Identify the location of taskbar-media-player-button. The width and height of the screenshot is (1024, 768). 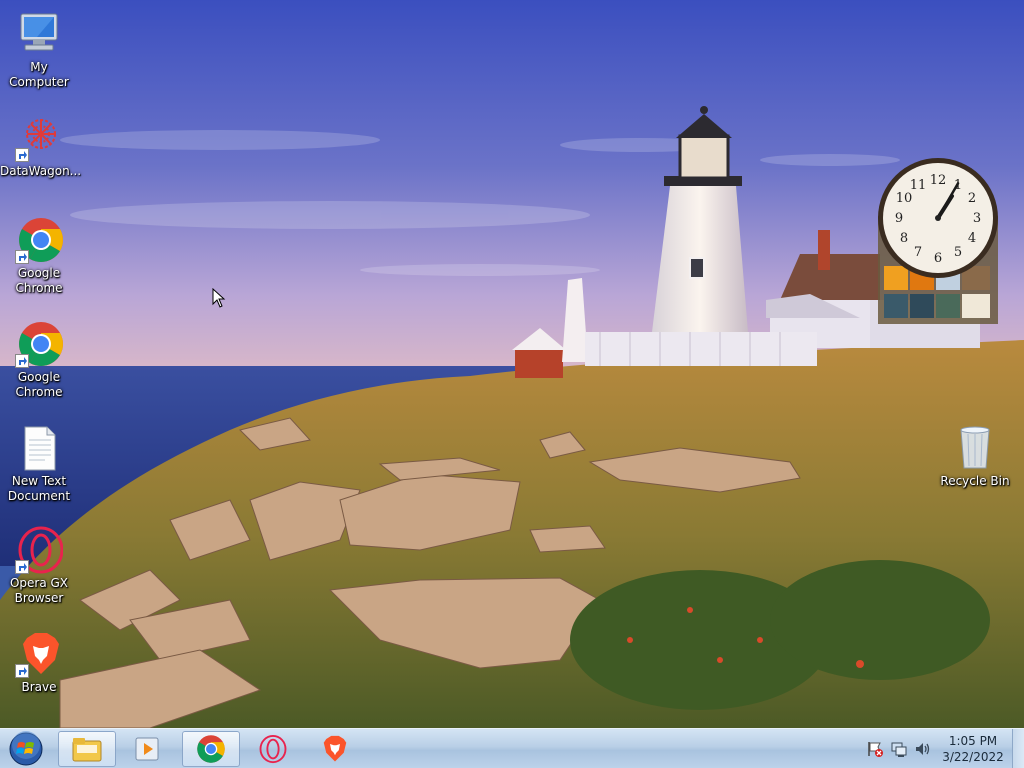
(147, 749).